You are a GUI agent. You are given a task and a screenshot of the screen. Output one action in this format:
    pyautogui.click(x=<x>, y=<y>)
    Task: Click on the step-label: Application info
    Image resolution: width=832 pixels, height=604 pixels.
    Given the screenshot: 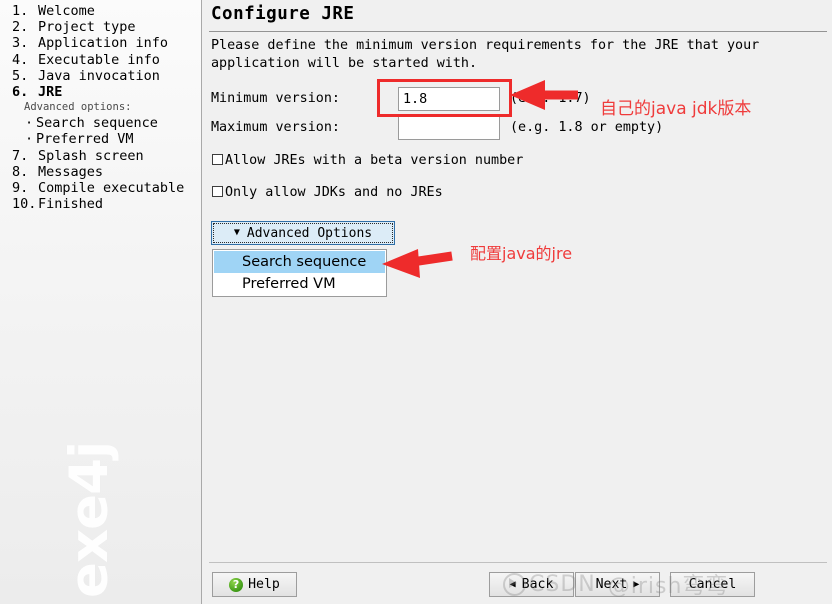 What is the action you would take?
    pyautogui.click(x=103, y=43)
    